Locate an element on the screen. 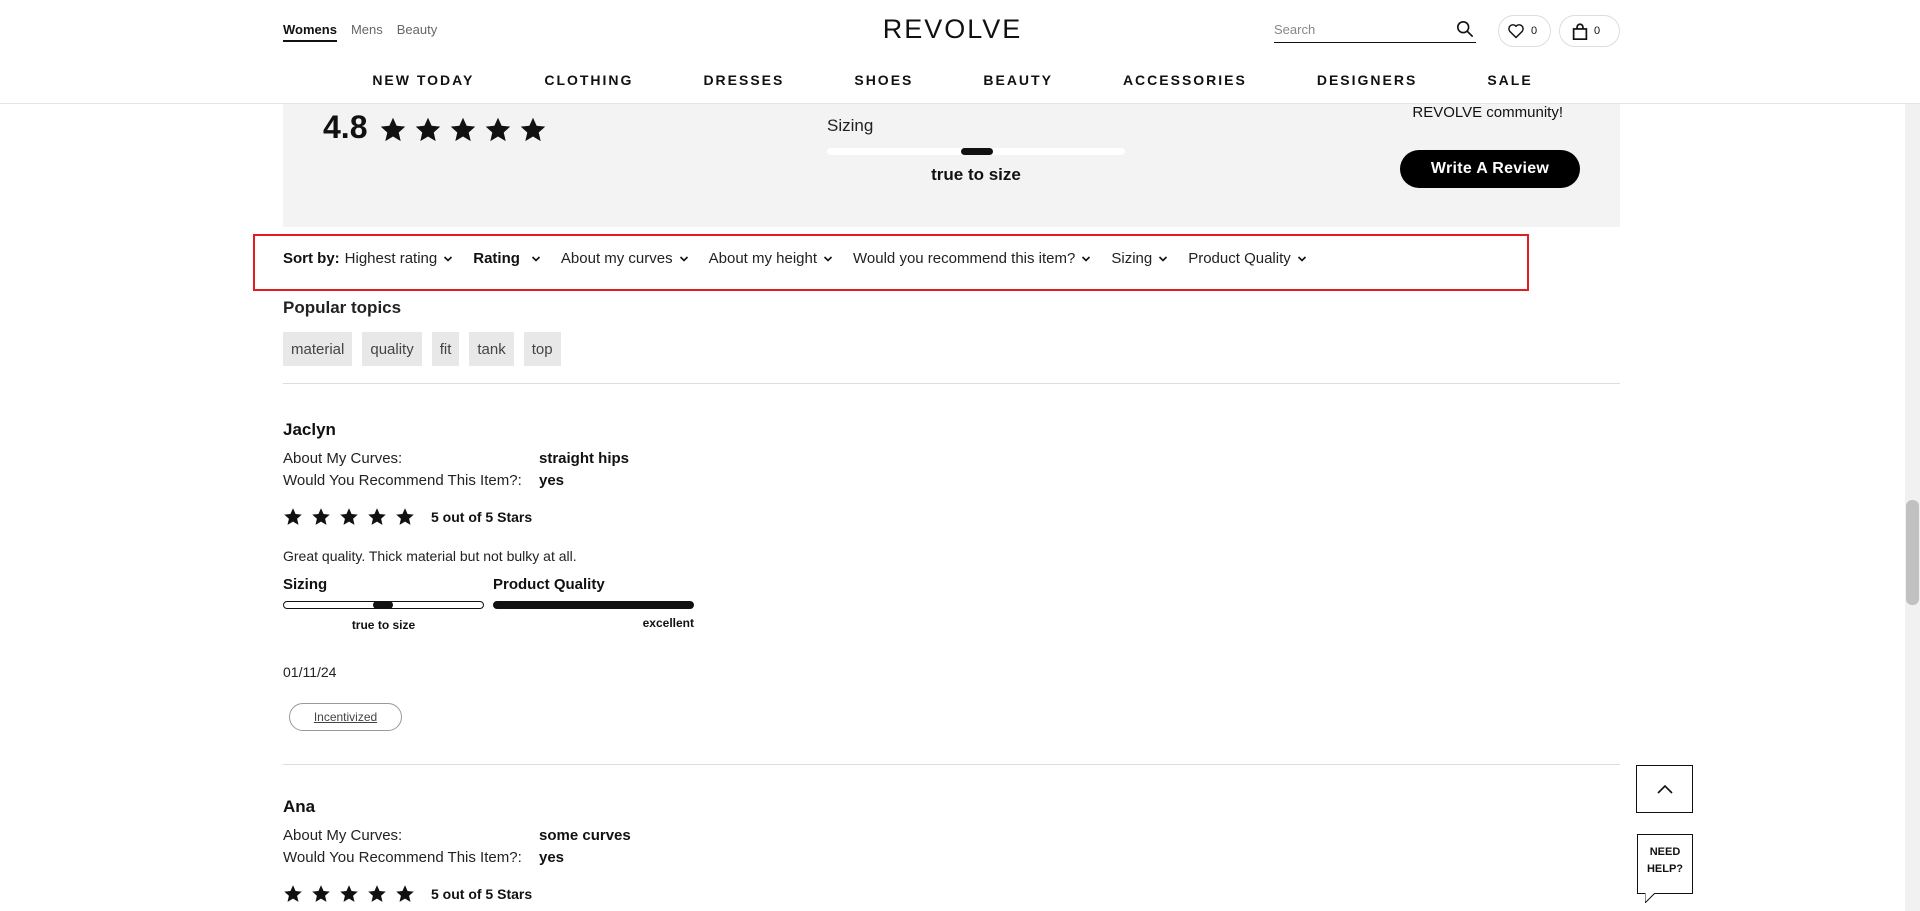  height-filter-label: About my height is located at coordinates (763, 258).